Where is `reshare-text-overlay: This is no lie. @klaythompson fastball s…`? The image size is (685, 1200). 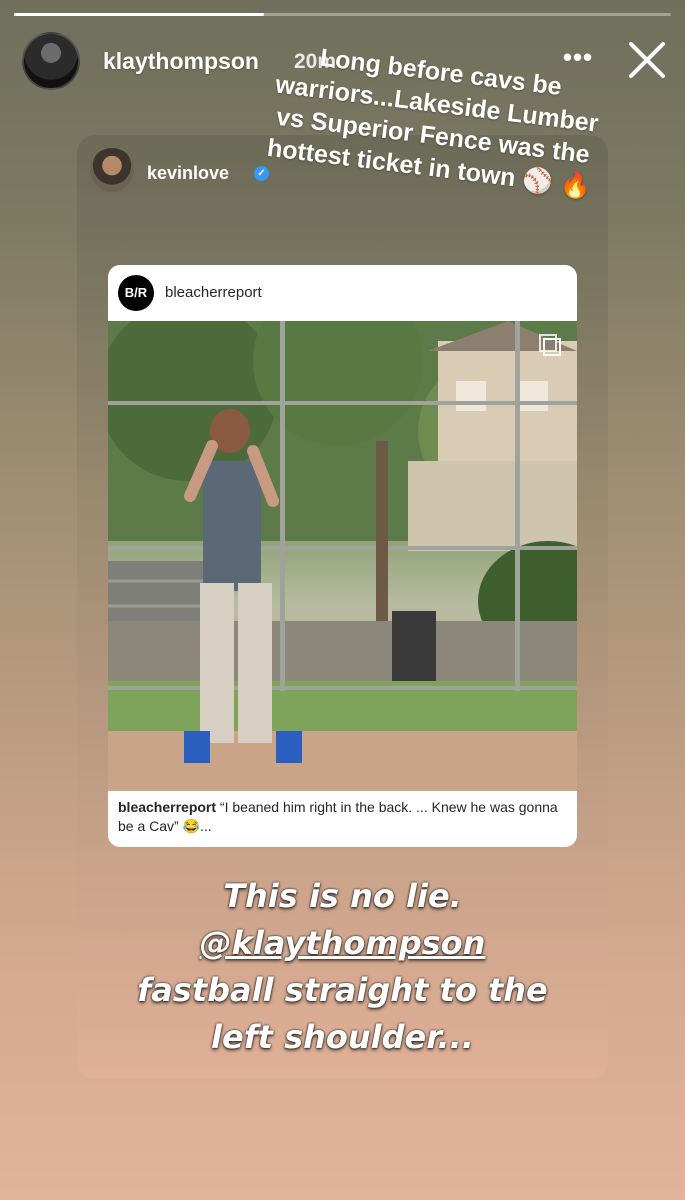 reshare-text-overlay: This is no lie. @klaythompson fastball s… is located at coordinates (342, 967).